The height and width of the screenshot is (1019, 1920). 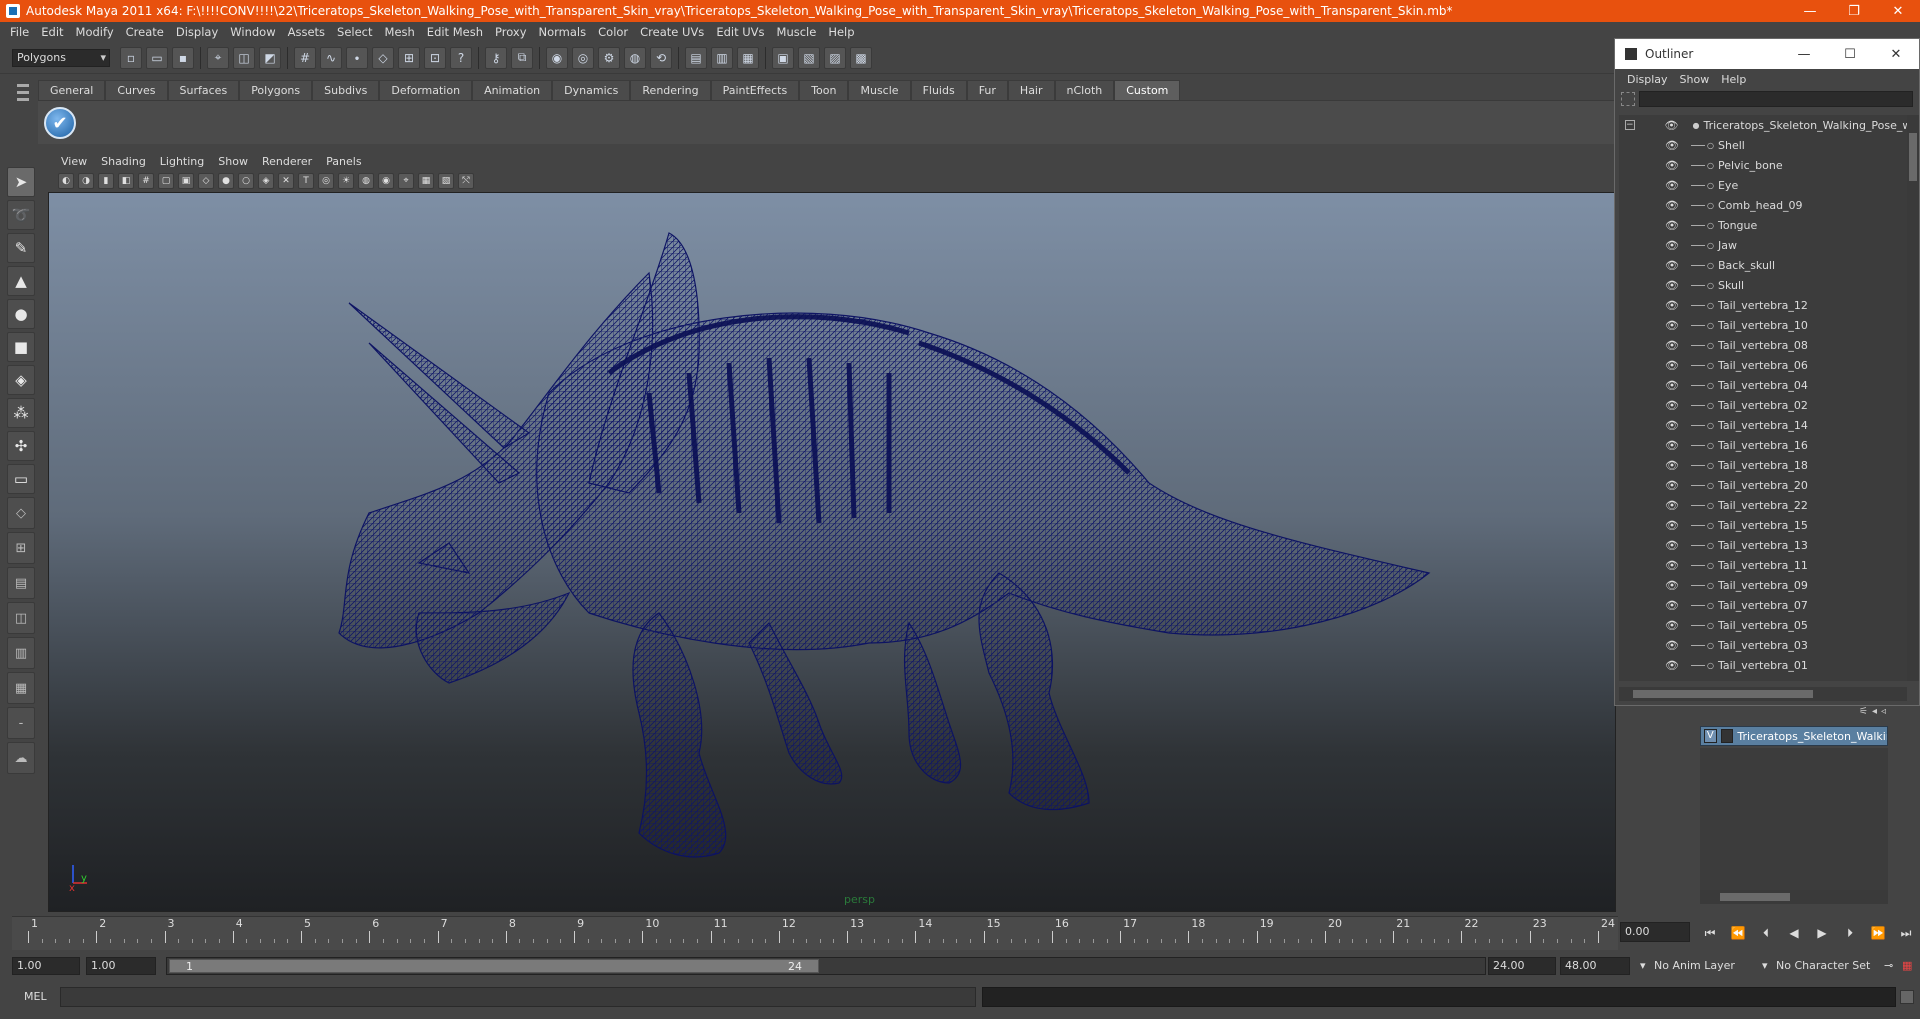 What do you see at coordinates (166, 181) in the screenshot?
I see `film-gate-icon: ▢` at bounding box center [166, 181].